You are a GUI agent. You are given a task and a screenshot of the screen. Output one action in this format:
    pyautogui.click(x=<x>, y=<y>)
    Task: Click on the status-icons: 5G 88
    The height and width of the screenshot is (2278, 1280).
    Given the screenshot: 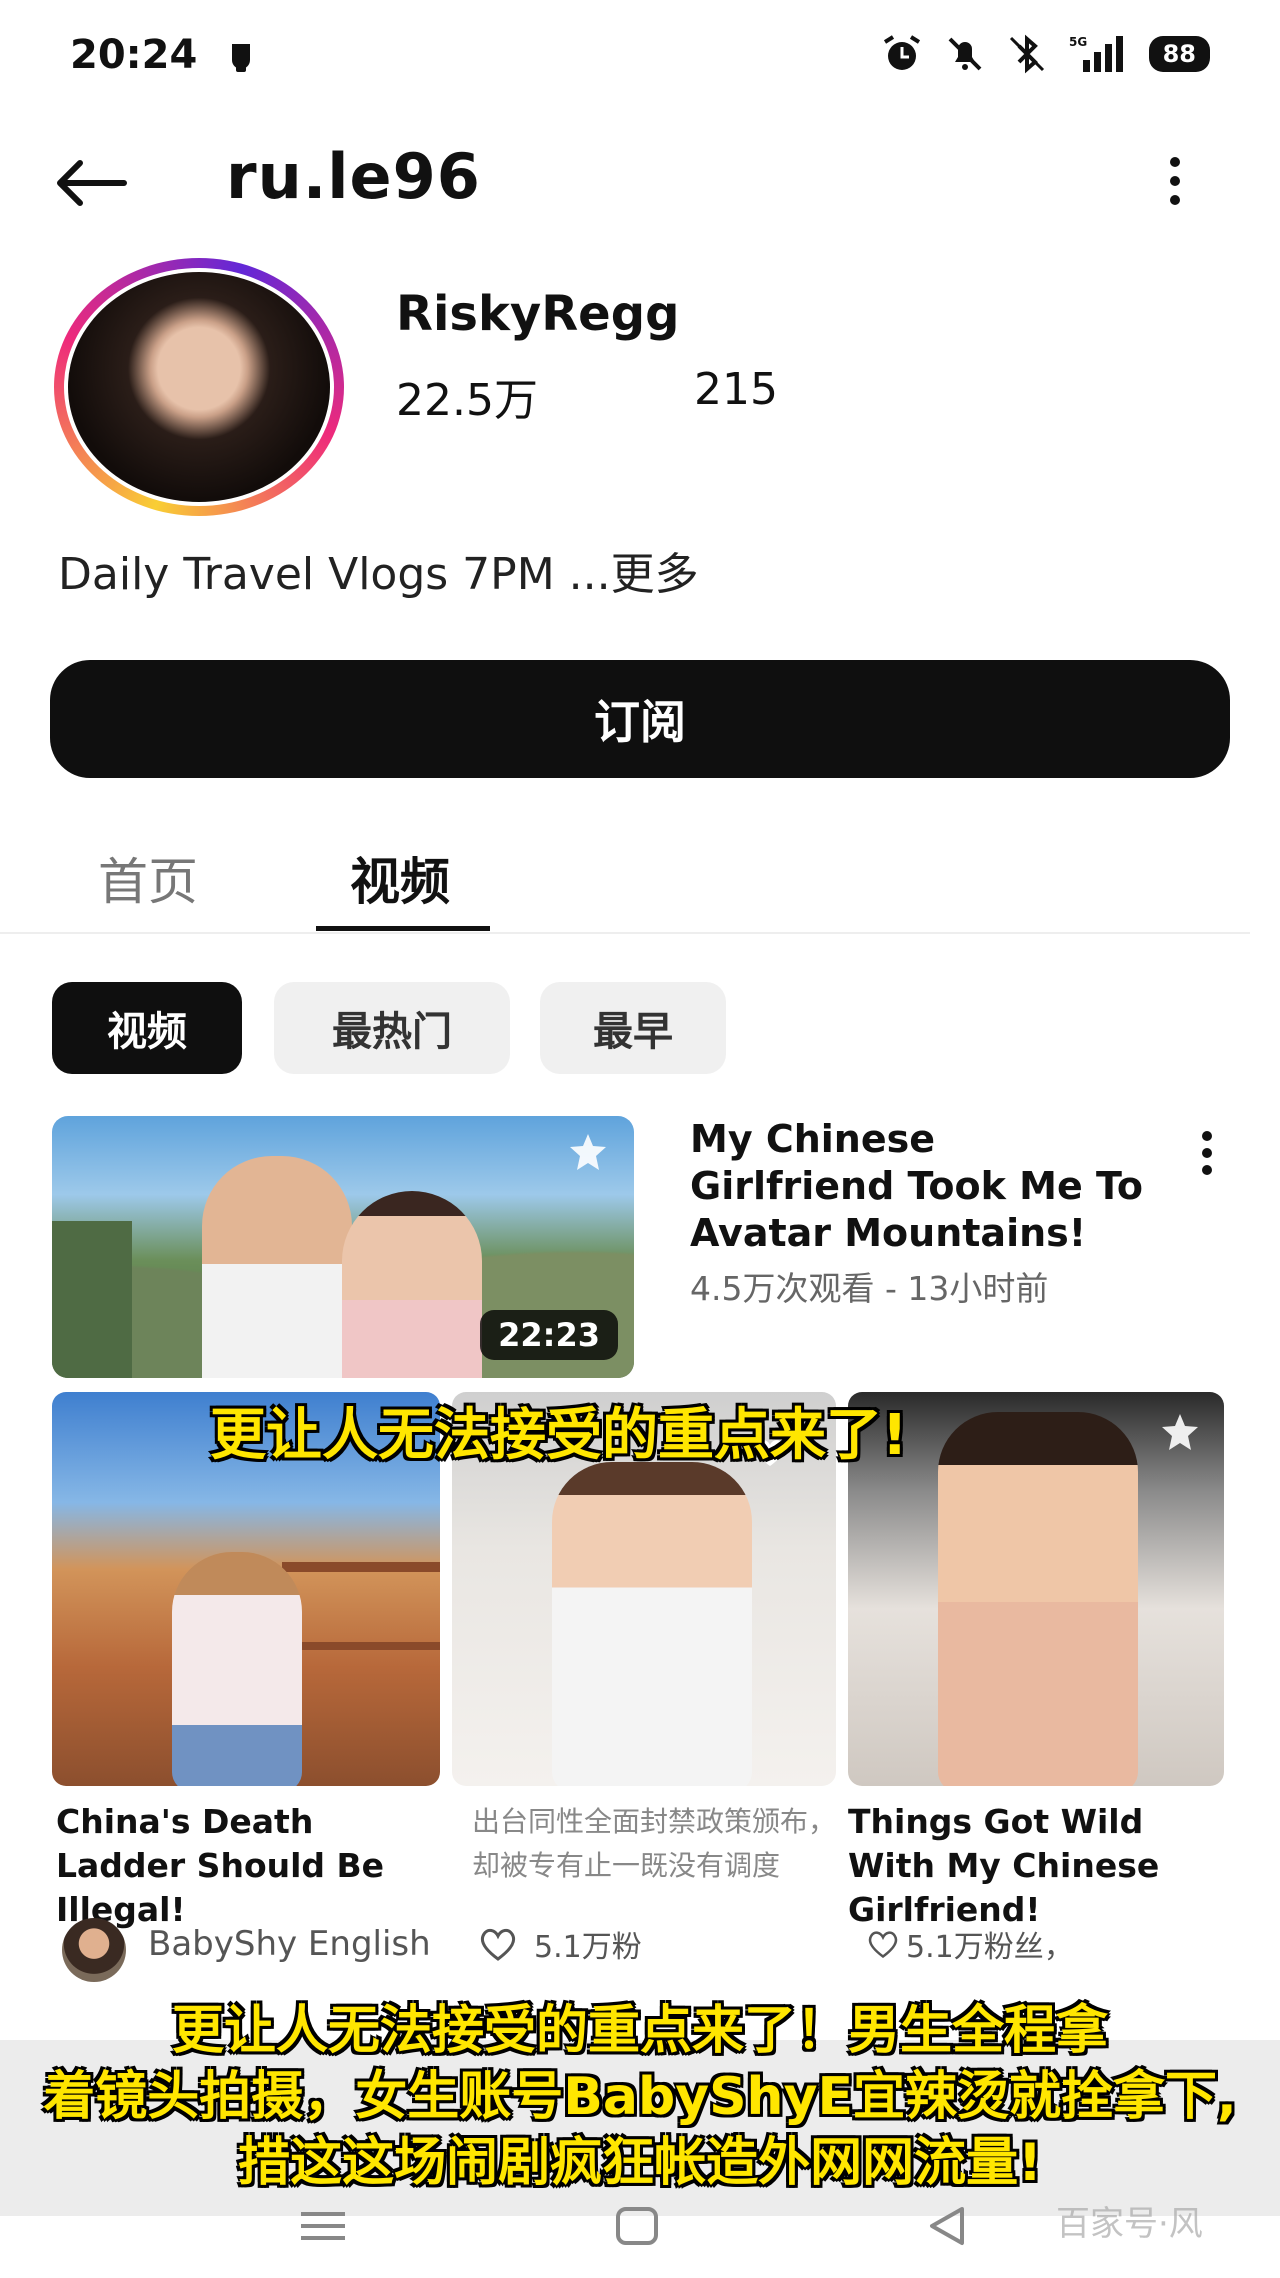 What is the action you would take?
    pyautogui.click(x=1045, y=54)
    